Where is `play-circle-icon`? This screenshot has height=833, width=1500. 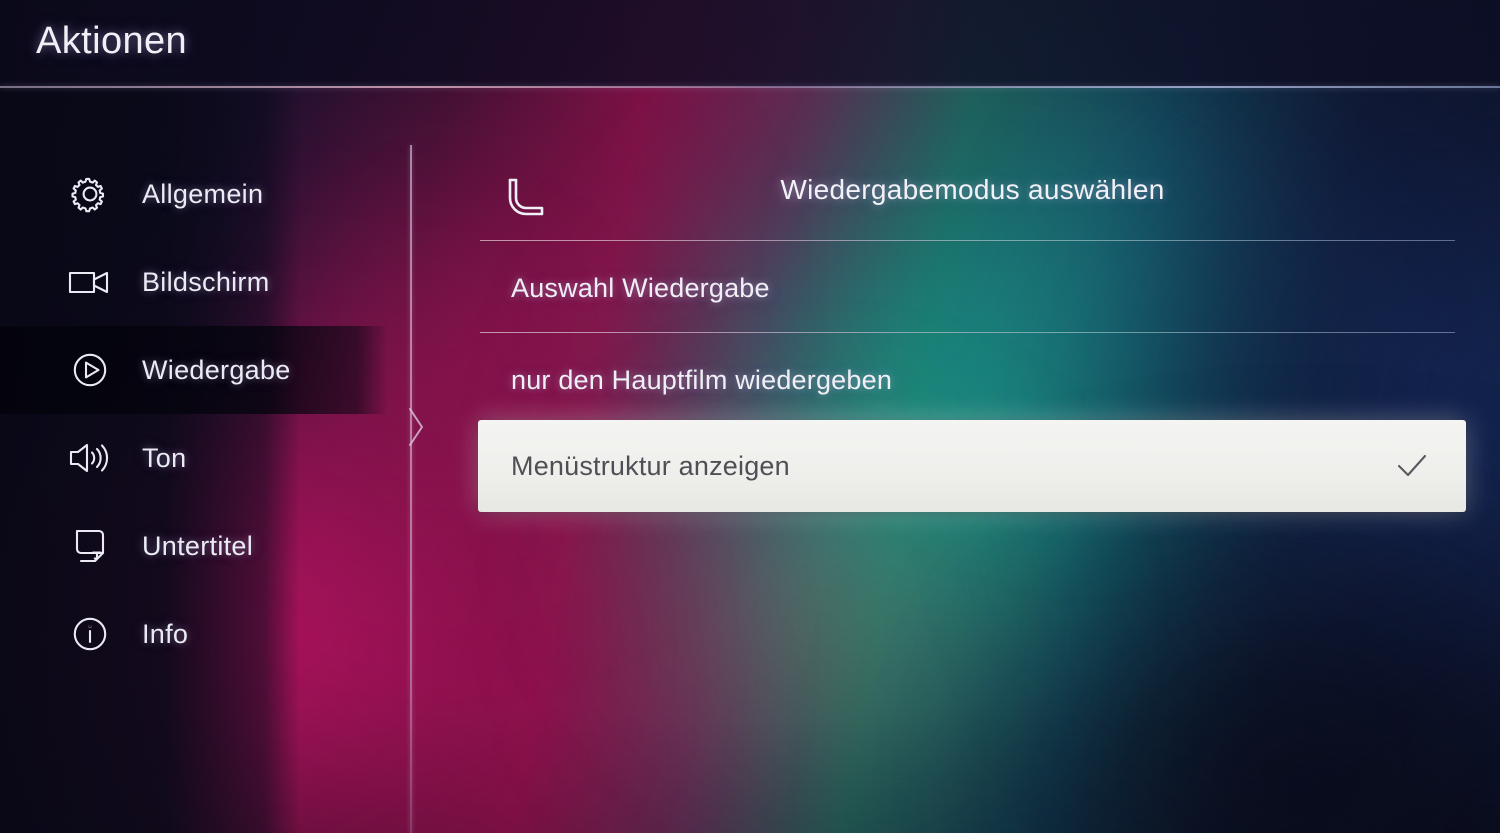
play-circle-icon is located at coordinates (90, 370).